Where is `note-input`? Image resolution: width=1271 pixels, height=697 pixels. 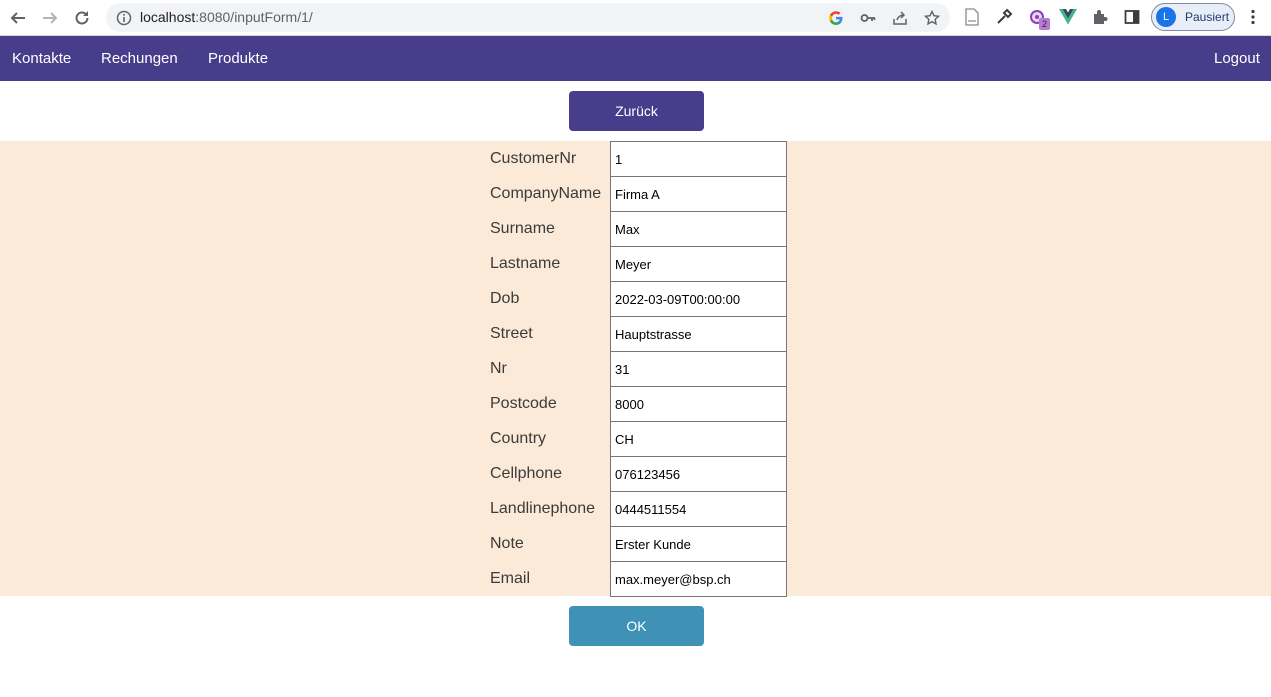 note-input is located at coordinates (698, 544).